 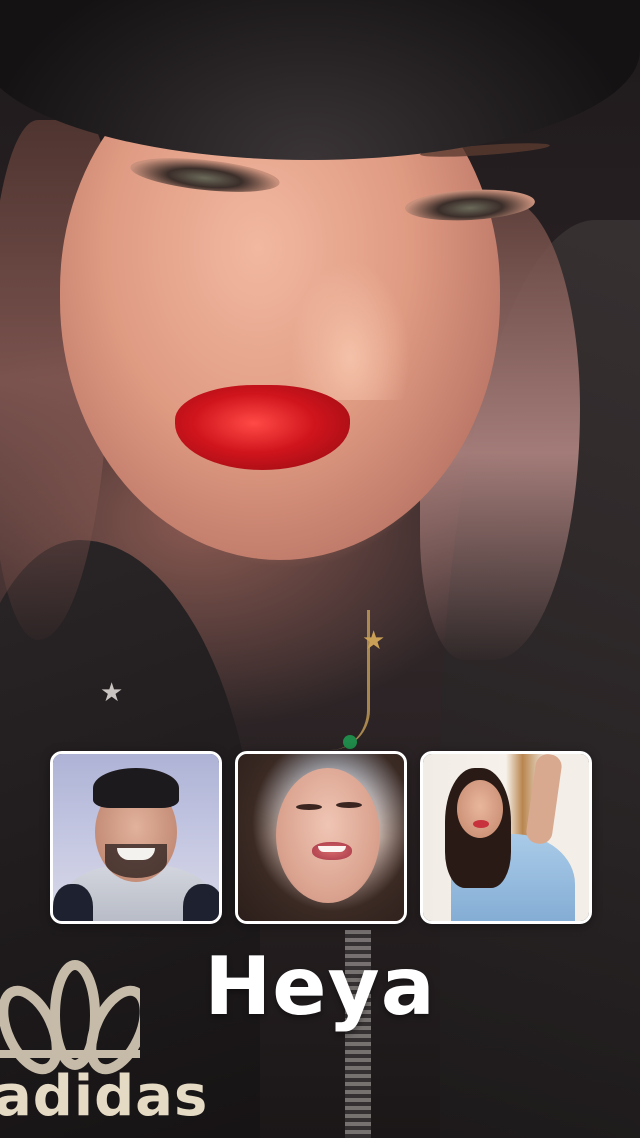 I want to click on thumbnail-woman-posing, so click(x=506, y=837).